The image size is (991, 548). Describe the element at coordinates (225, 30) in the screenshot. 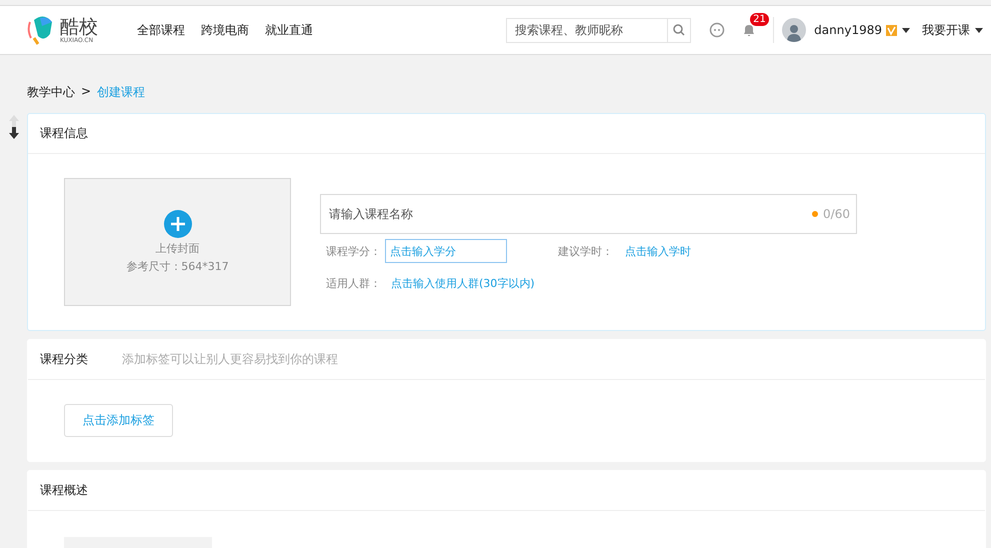

I see `nav-link: 跨境电商` at that location.